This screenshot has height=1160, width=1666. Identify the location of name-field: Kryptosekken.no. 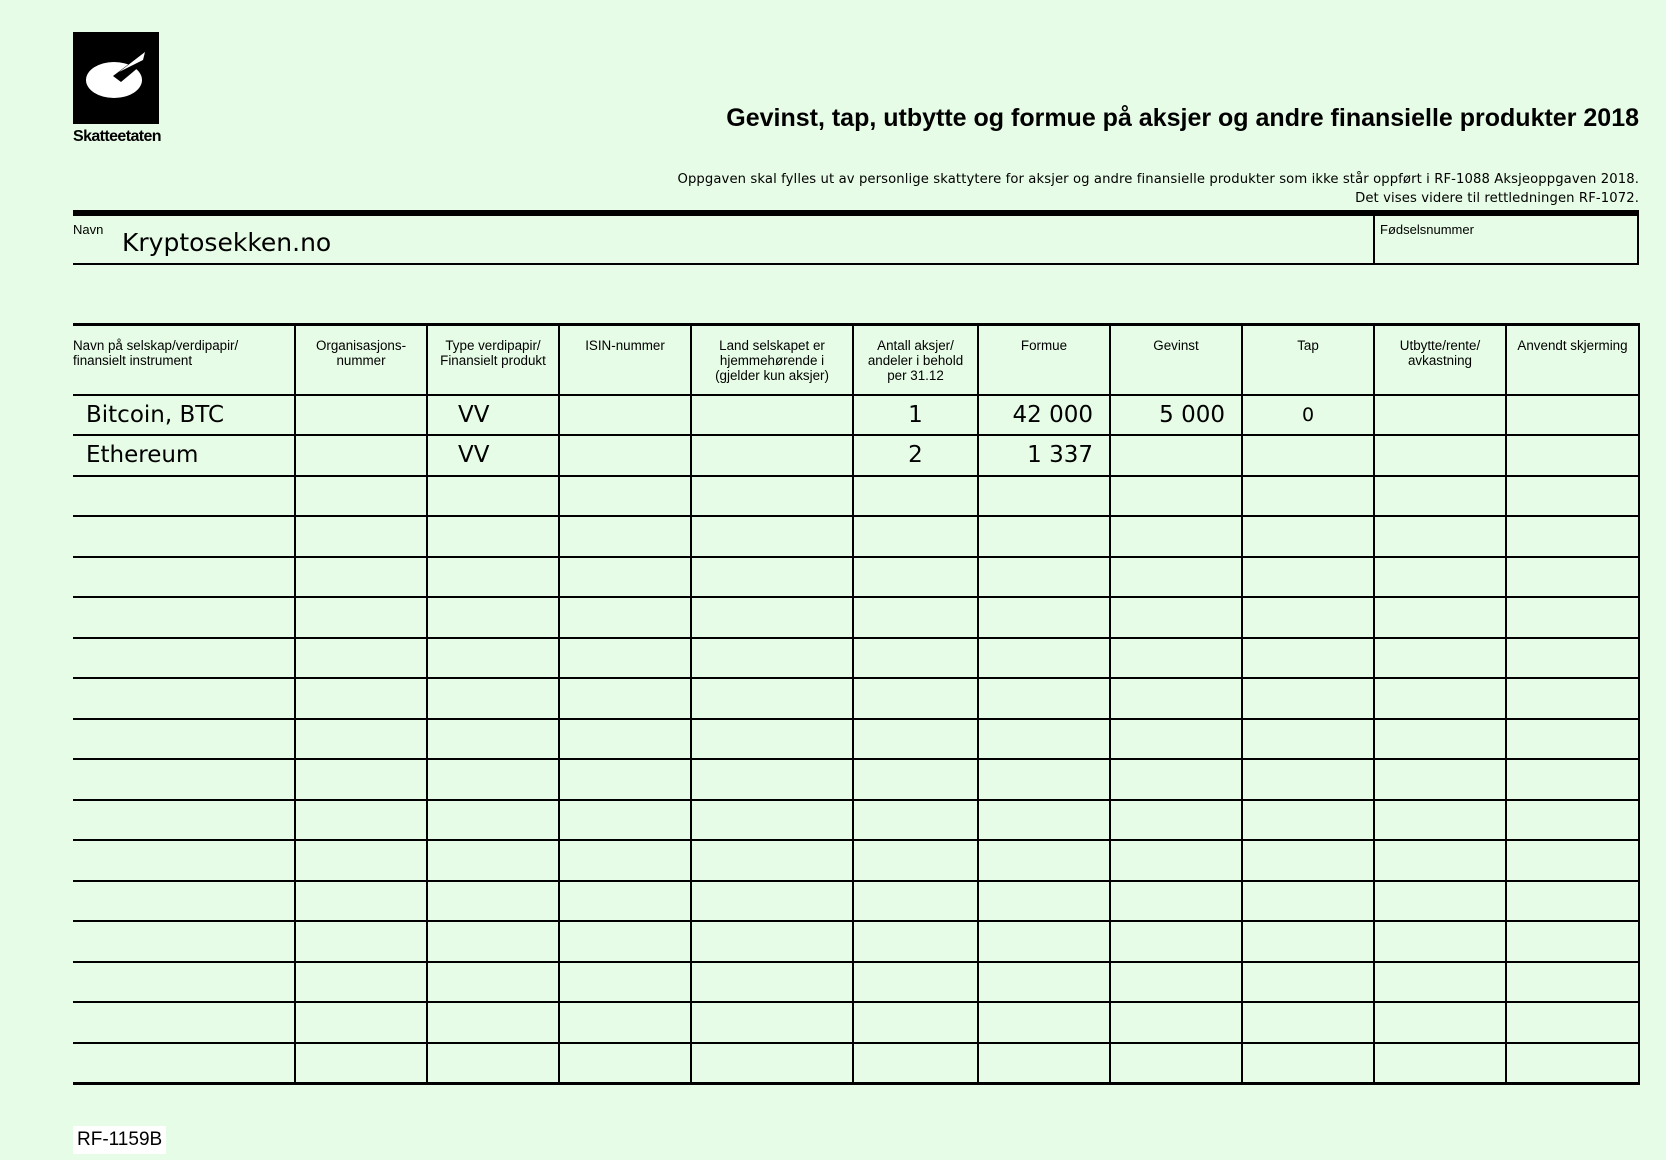
(226, 242).